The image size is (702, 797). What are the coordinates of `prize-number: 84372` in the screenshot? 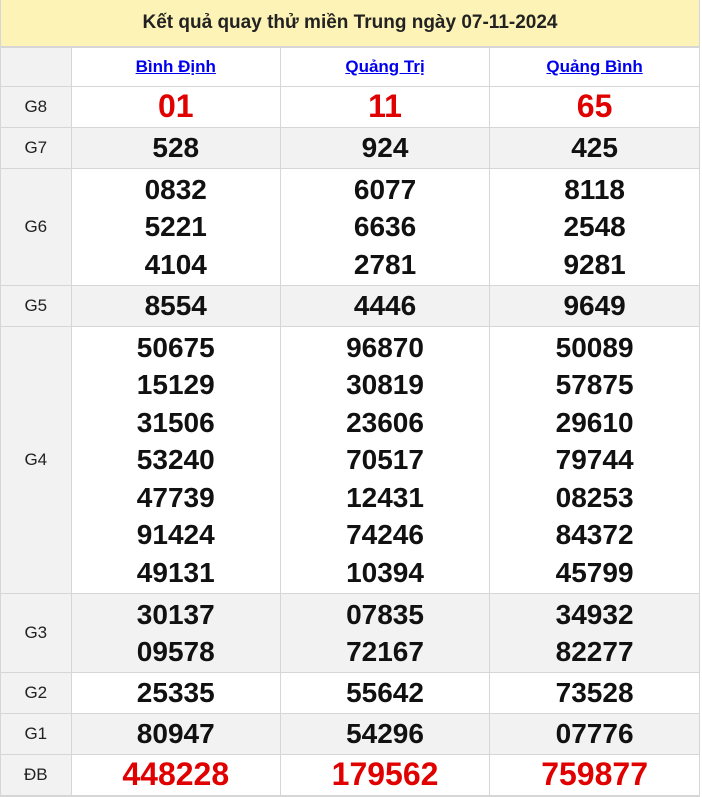 It's located at (594, 535).